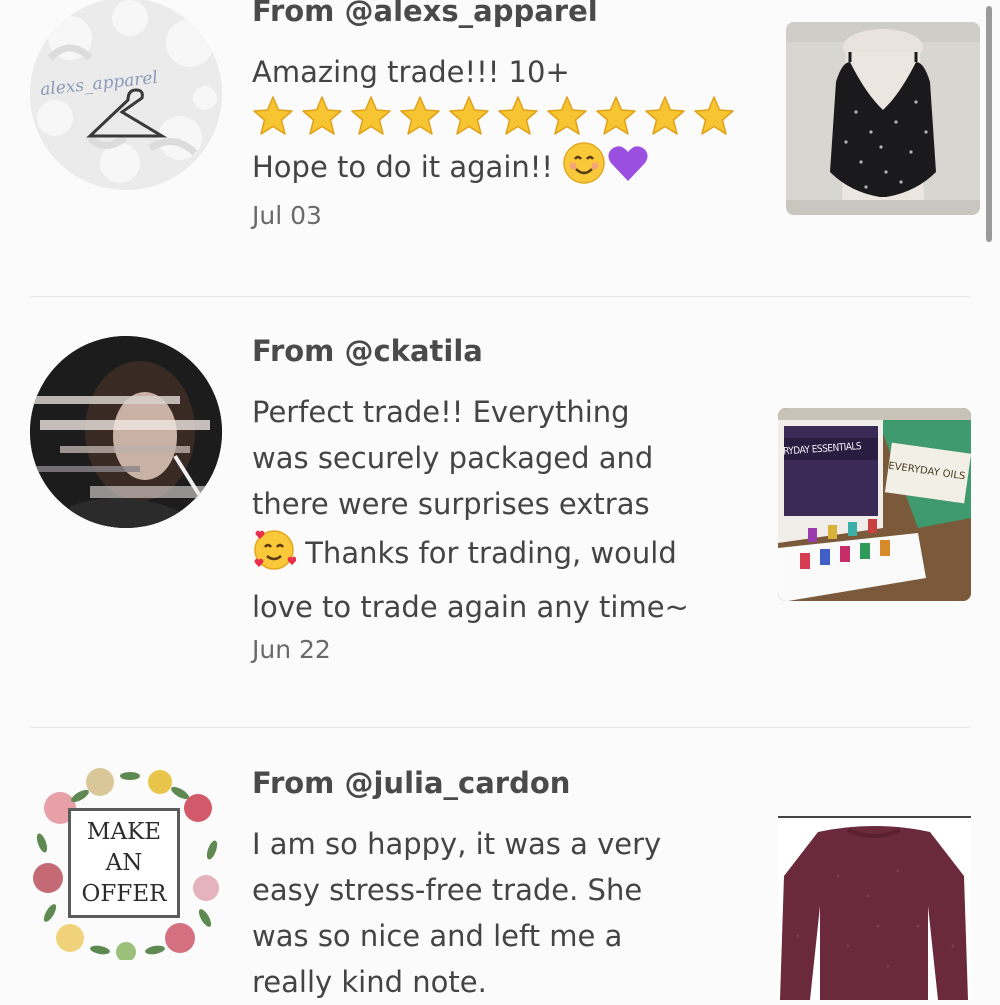 The image size is (1000, 1005). What do you see at coordinates (425, 14) in the screenshot?
I see `reviewer-handle: From @alexs_apparel` at bounding box center [425, 14].